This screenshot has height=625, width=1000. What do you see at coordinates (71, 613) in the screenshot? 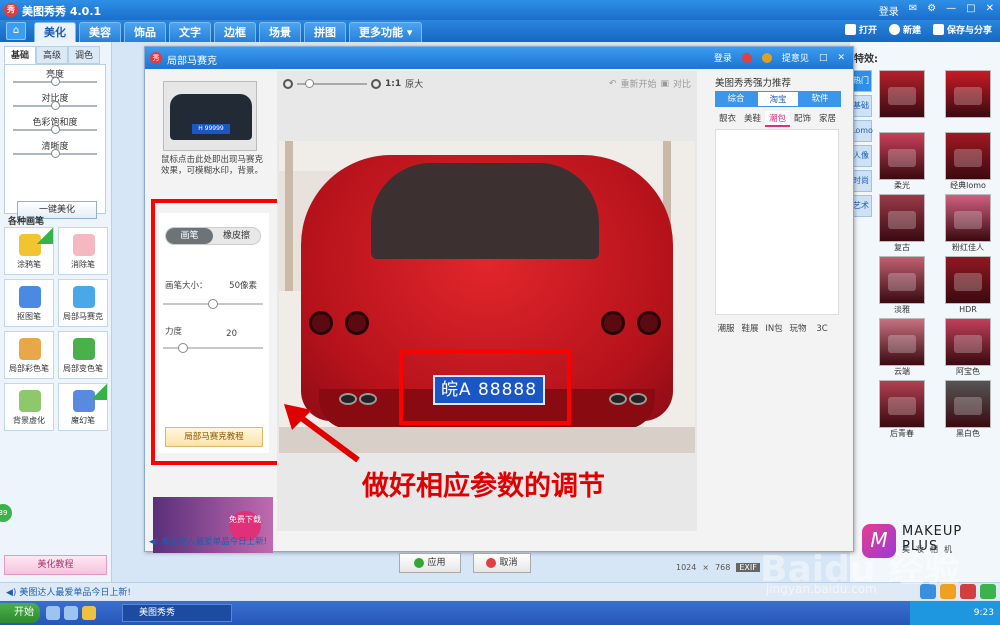
I see `desktop-icon` at bounding box center [71, 613].